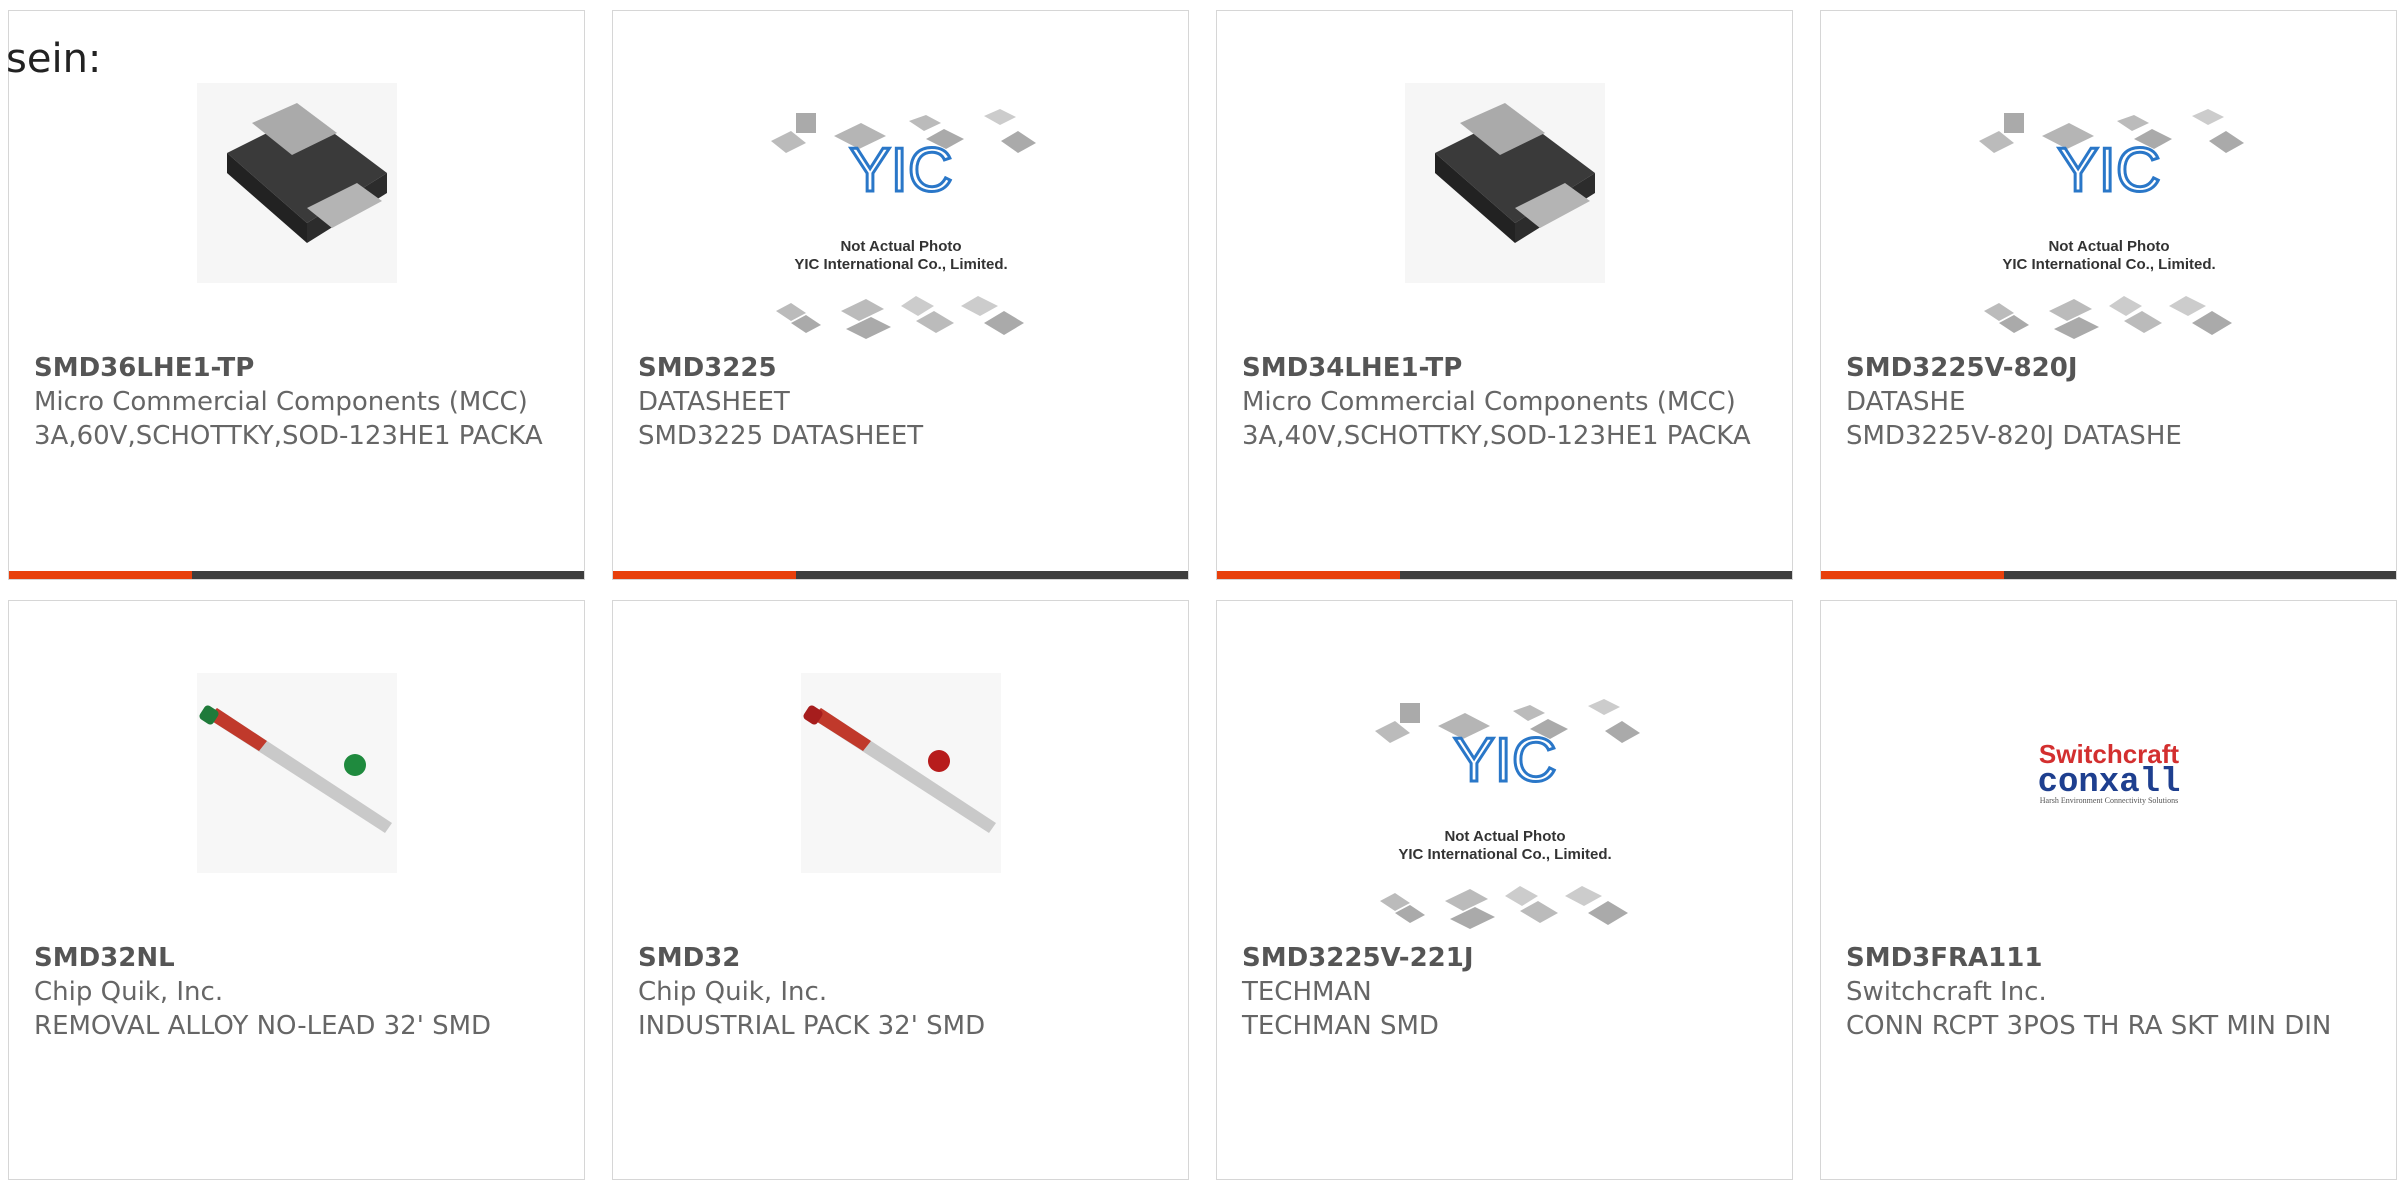 The height and width of the screenshot is (1180, 2400). What do you see at coordinates (1507, 958) in the screenshot?
I see `part-number: SMD3225V-221J` at bounding box center [1507, 958].